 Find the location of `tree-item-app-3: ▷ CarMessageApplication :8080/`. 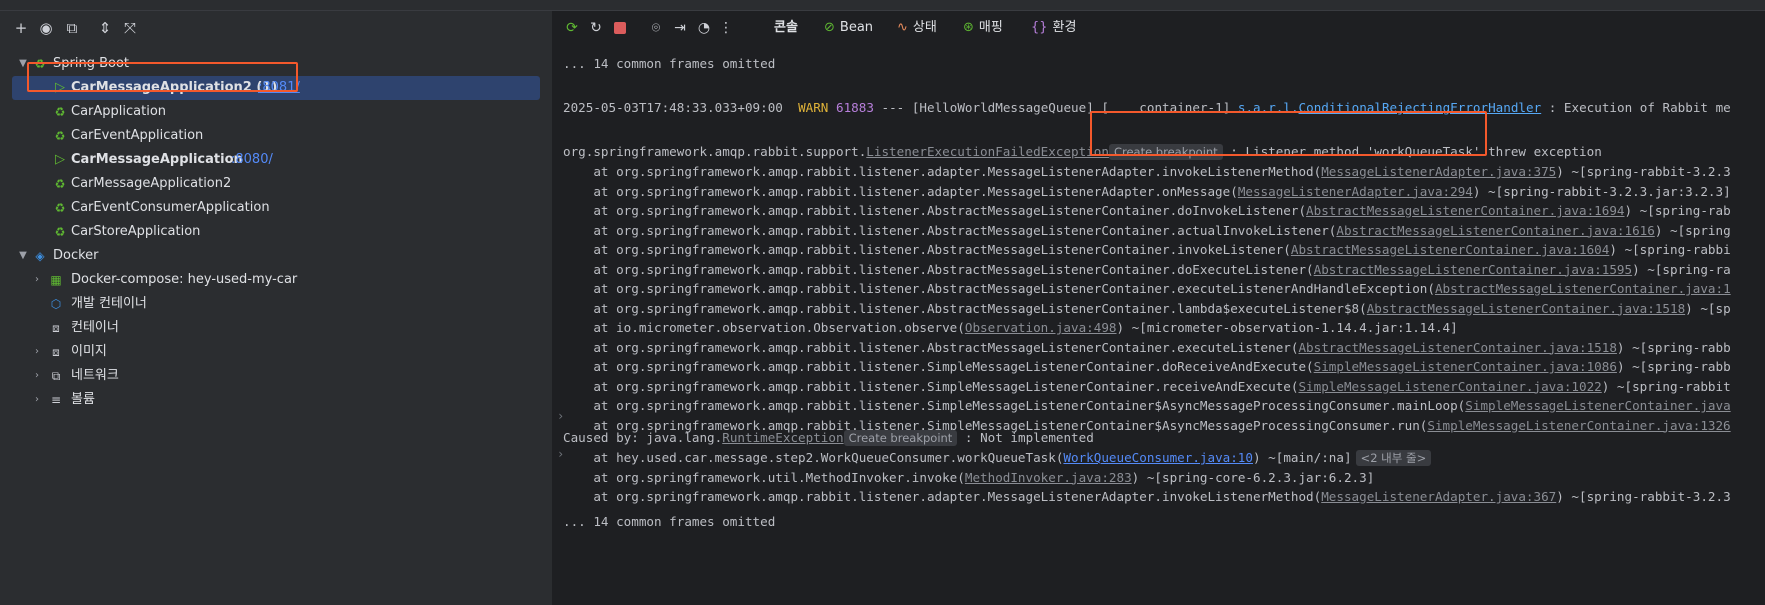

tree-item-app-3: ▷ CarMessageApplication :8080/ is located at coordinates (276, 160).